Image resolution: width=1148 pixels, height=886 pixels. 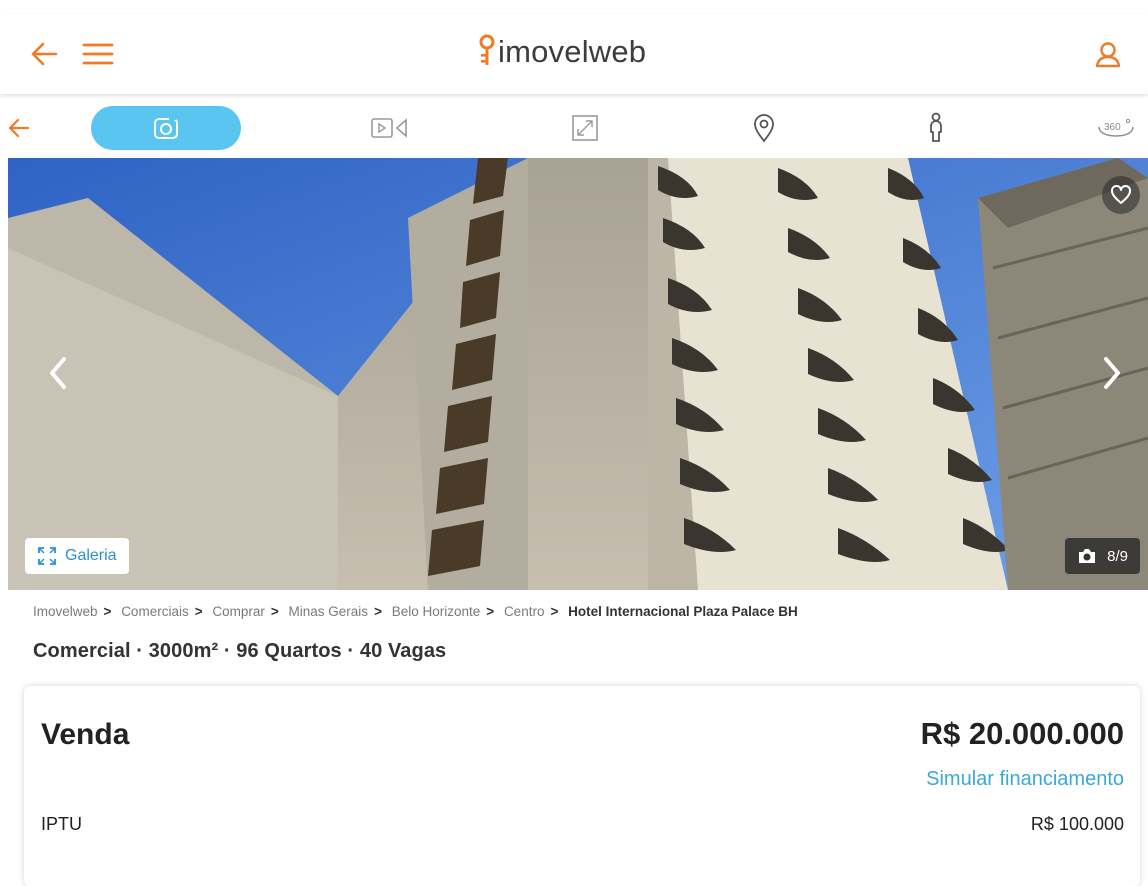 I want to click on gallery-button: Galeria, so click(x=77, y=556).